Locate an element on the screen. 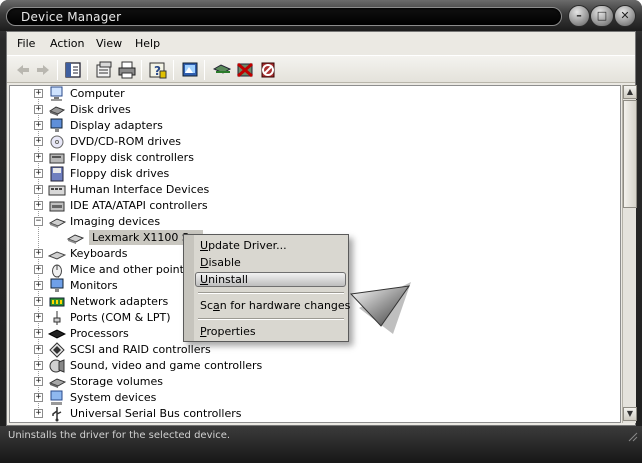  system-icon is located at coordinates (56, 397).